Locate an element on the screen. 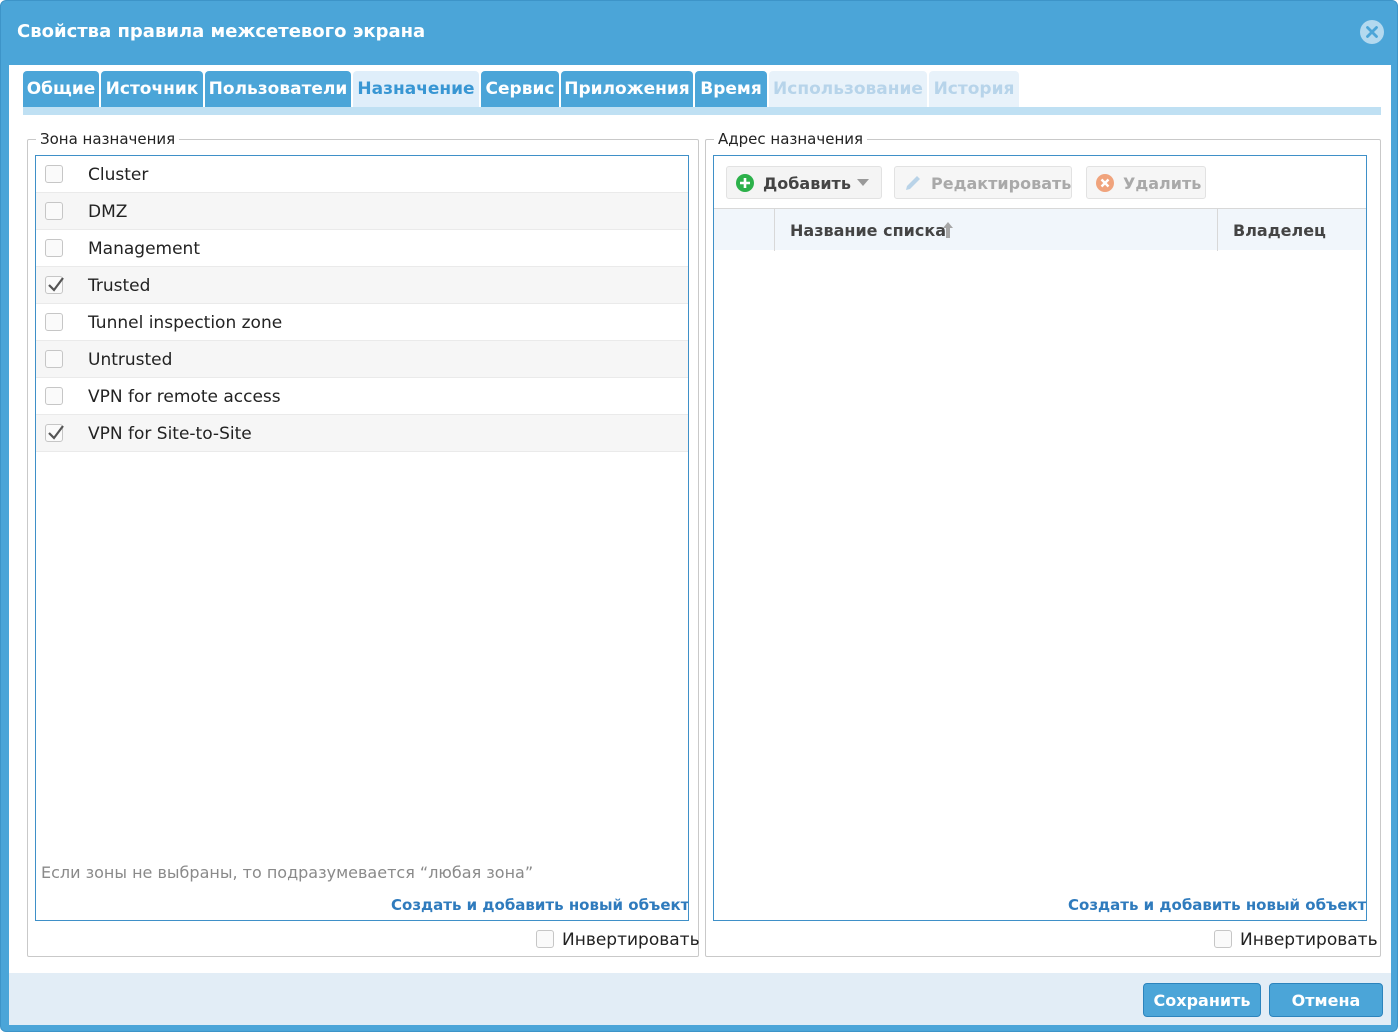 The width and height of the screenshot is (1398, 1032). zone-label: VPN for remote access is located at coordinates (184, 397).